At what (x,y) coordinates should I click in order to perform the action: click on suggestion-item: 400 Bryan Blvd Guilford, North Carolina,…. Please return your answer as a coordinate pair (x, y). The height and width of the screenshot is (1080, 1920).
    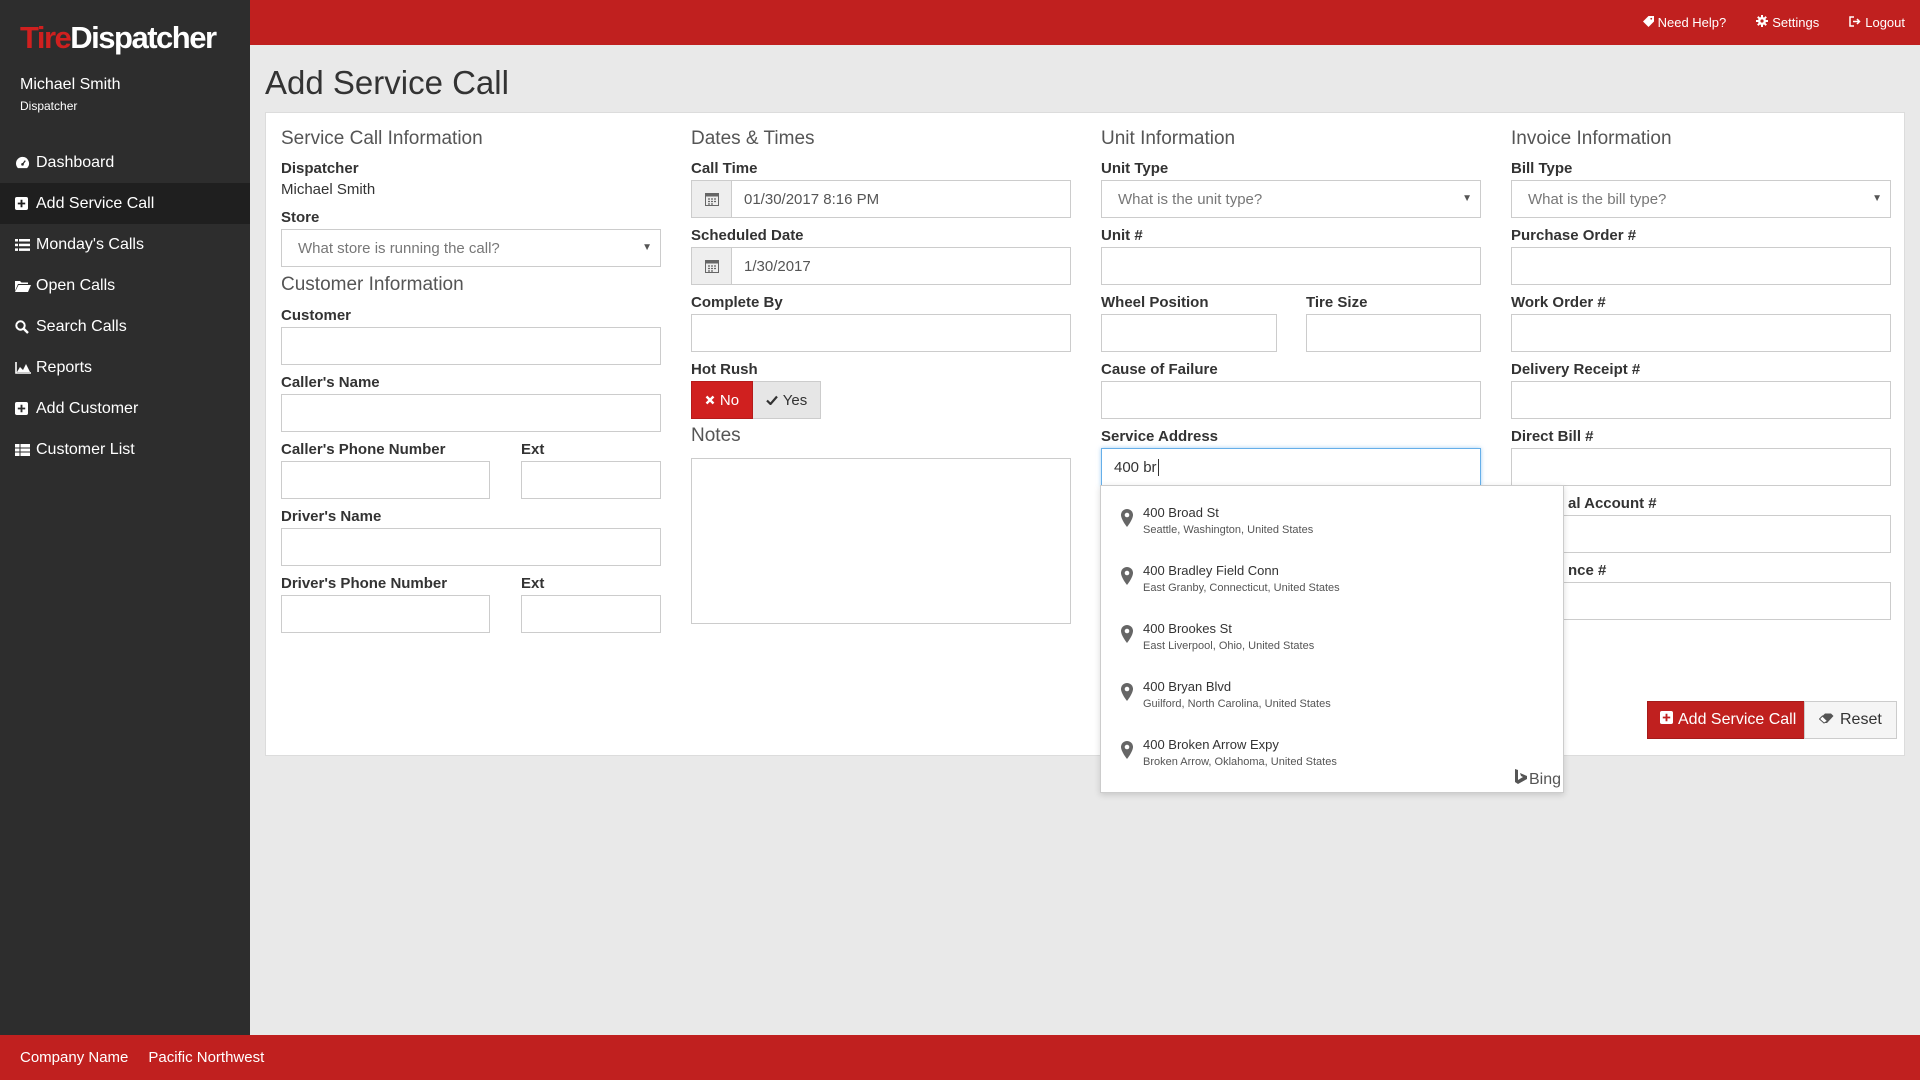
    Looking at the image, I should click on (1332, 689).